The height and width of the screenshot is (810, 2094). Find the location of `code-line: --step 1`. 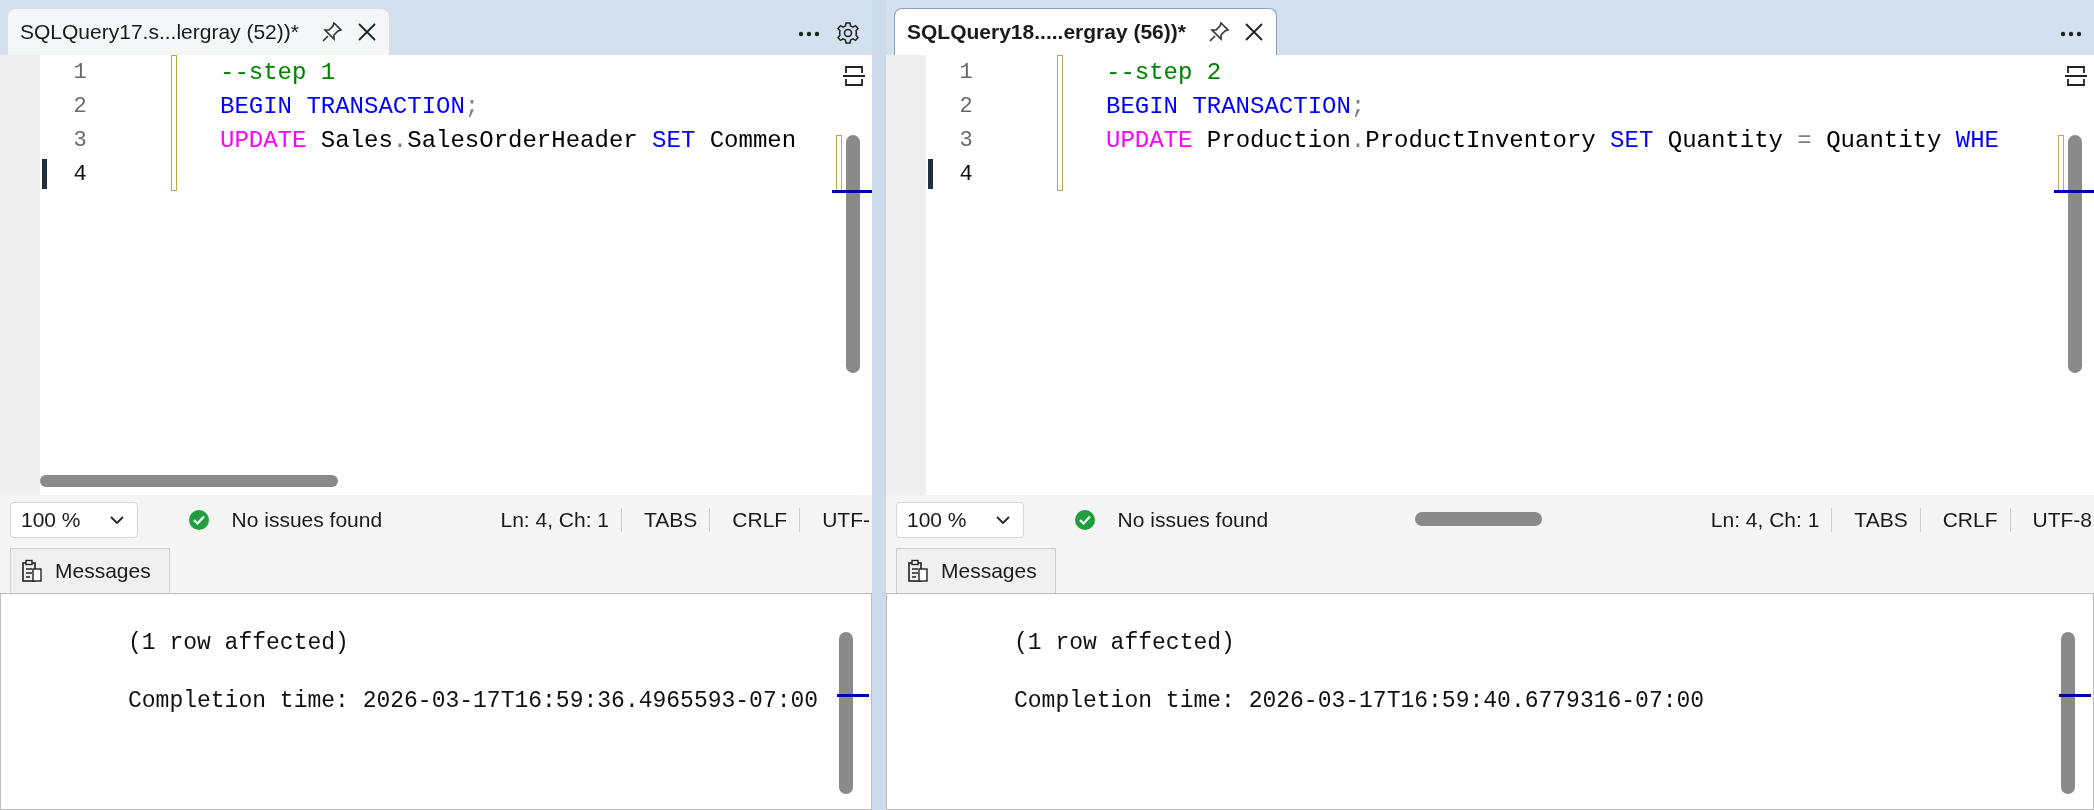

code-line: --step 1 is located at coordinates (278, 72).